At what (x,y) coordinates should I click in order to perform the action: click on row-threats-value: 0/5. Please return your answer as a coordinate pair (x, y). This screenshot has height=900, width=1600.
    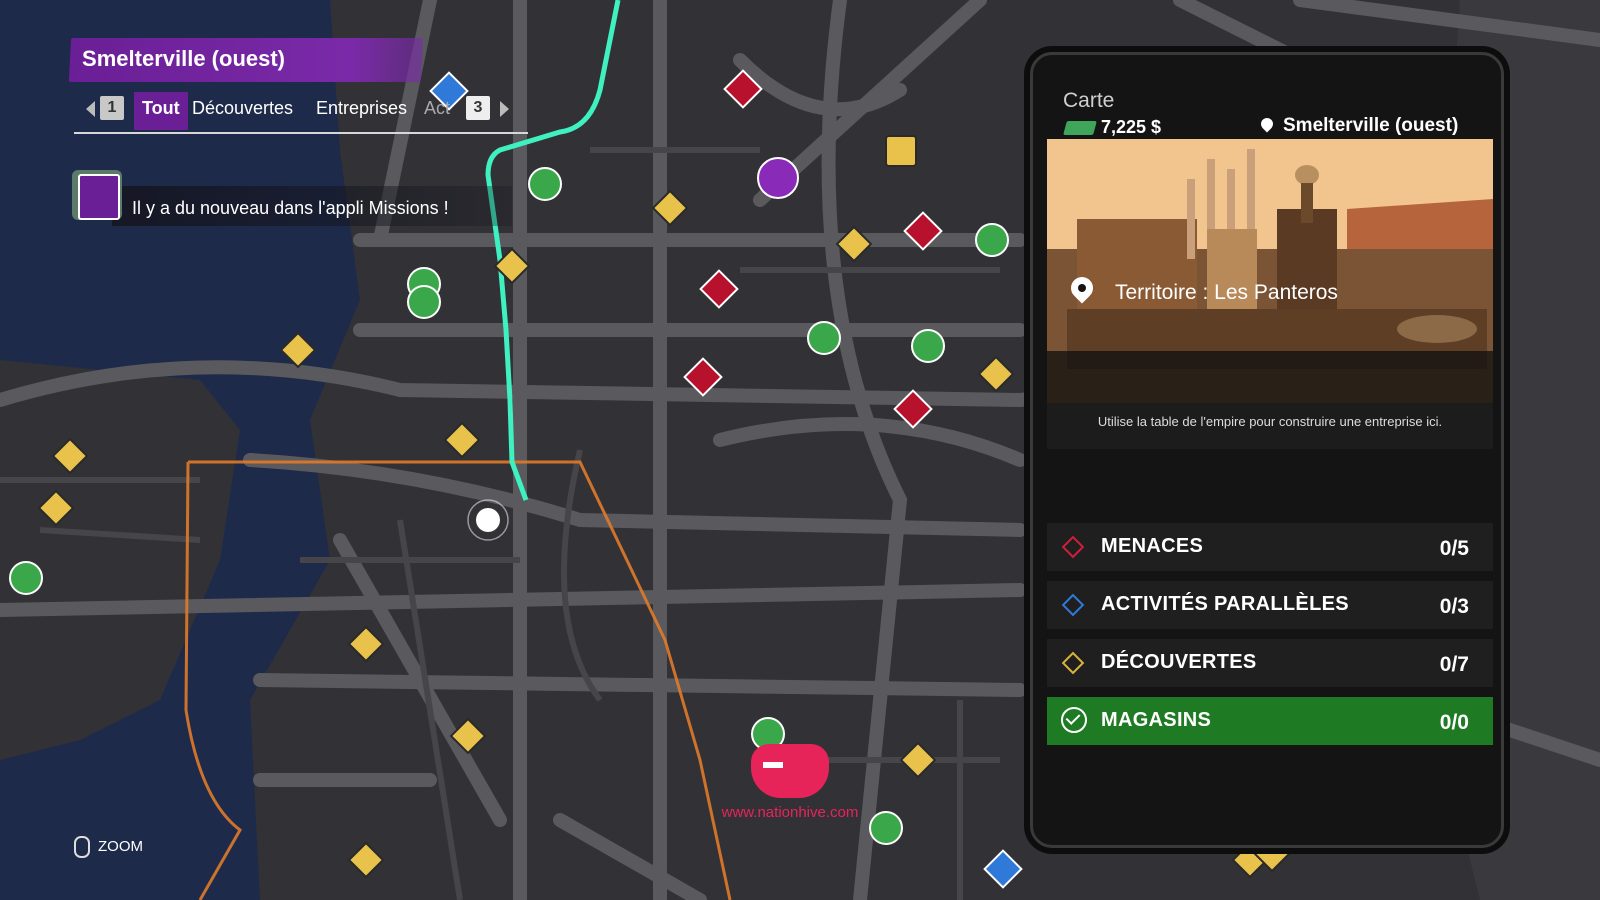
    Looking at the image, I should click on (1454, 548).